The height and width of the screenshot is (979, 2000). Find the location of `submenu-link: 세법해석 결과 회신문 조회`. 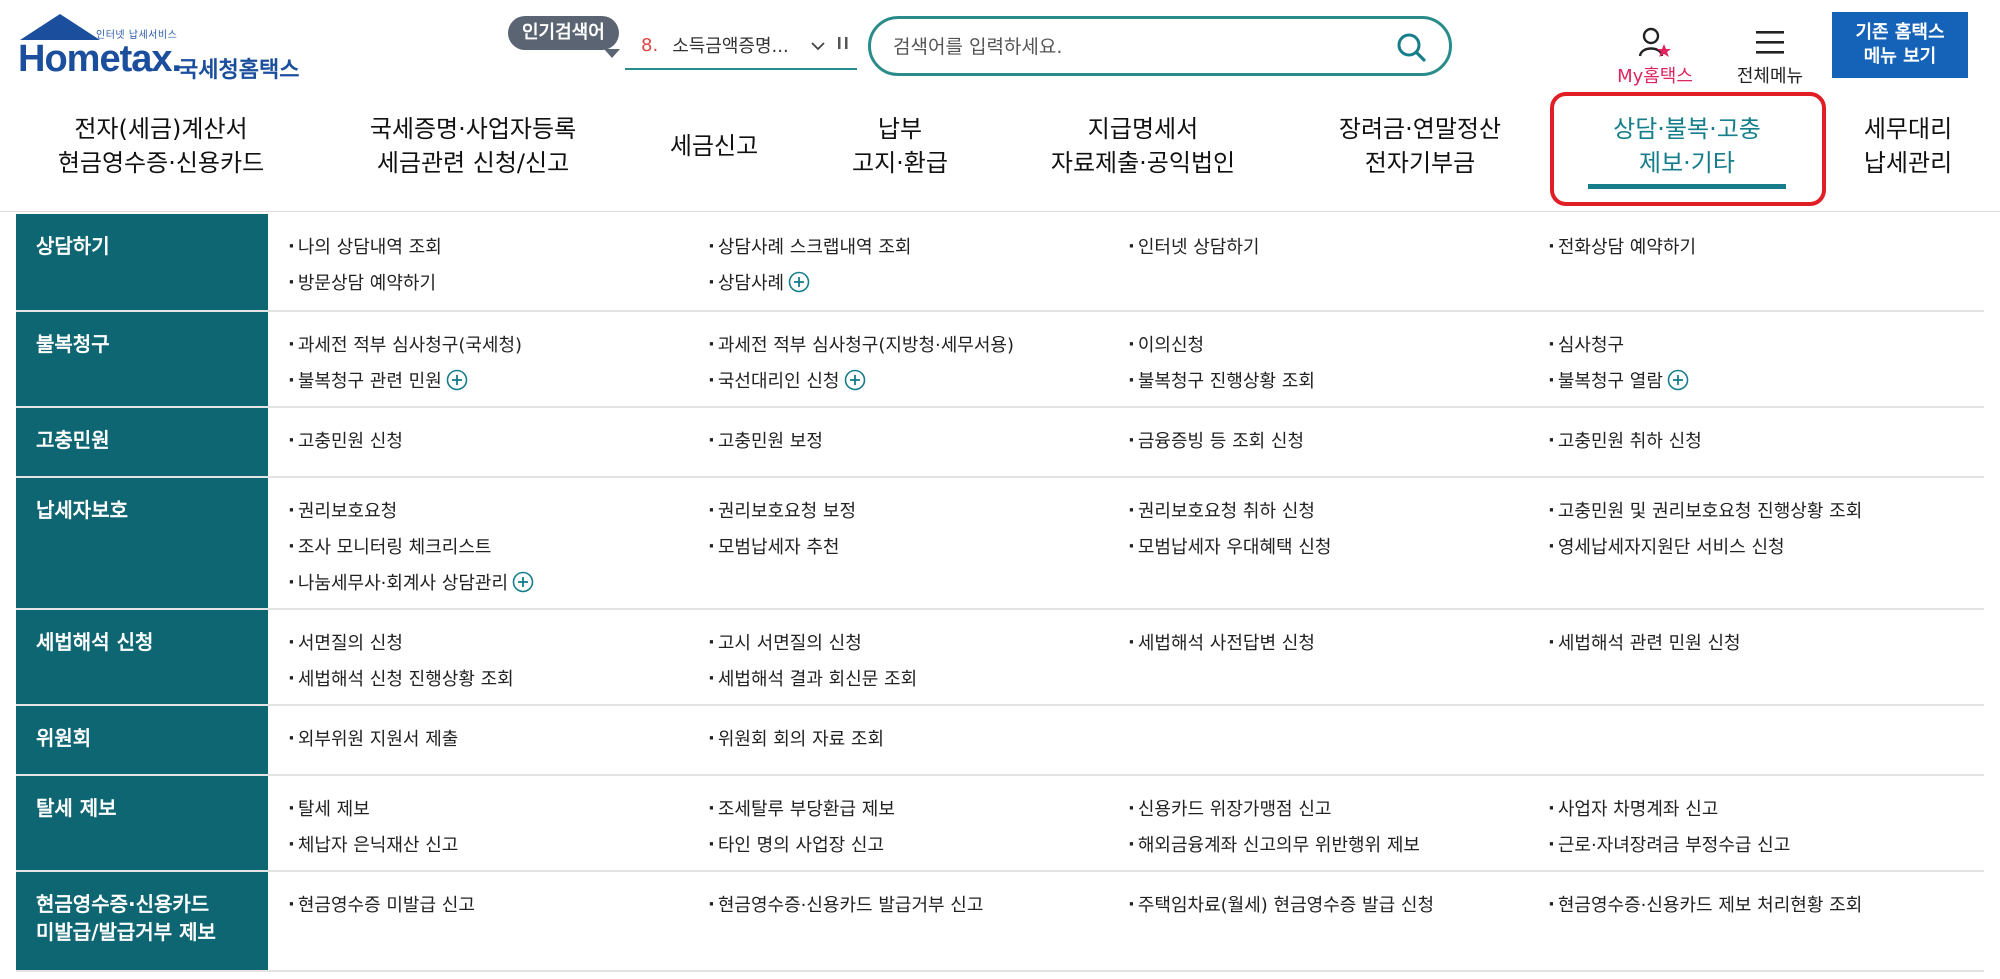

submenu-link: 세법해석 결과 회신문 조회 is located at coordinates (918, 678).